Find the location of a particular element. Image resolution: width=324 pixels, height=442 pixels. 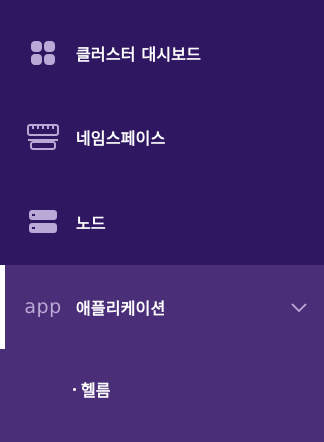

sidebar-item-label: 애플리케이션 is located at coordinates (121, 308).